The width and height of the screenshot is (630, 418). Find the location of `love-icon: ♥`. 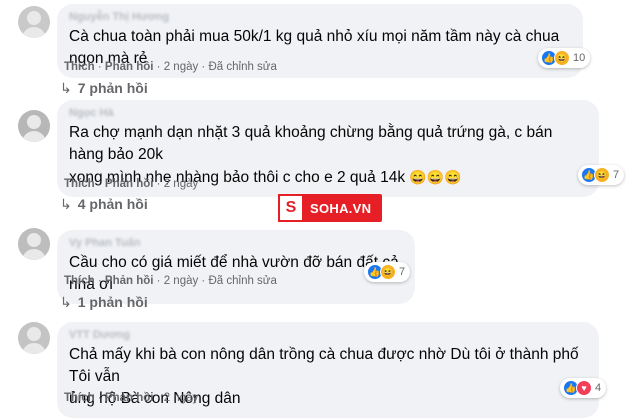

love-icon: ♥ is located at coordinates (584, 388).